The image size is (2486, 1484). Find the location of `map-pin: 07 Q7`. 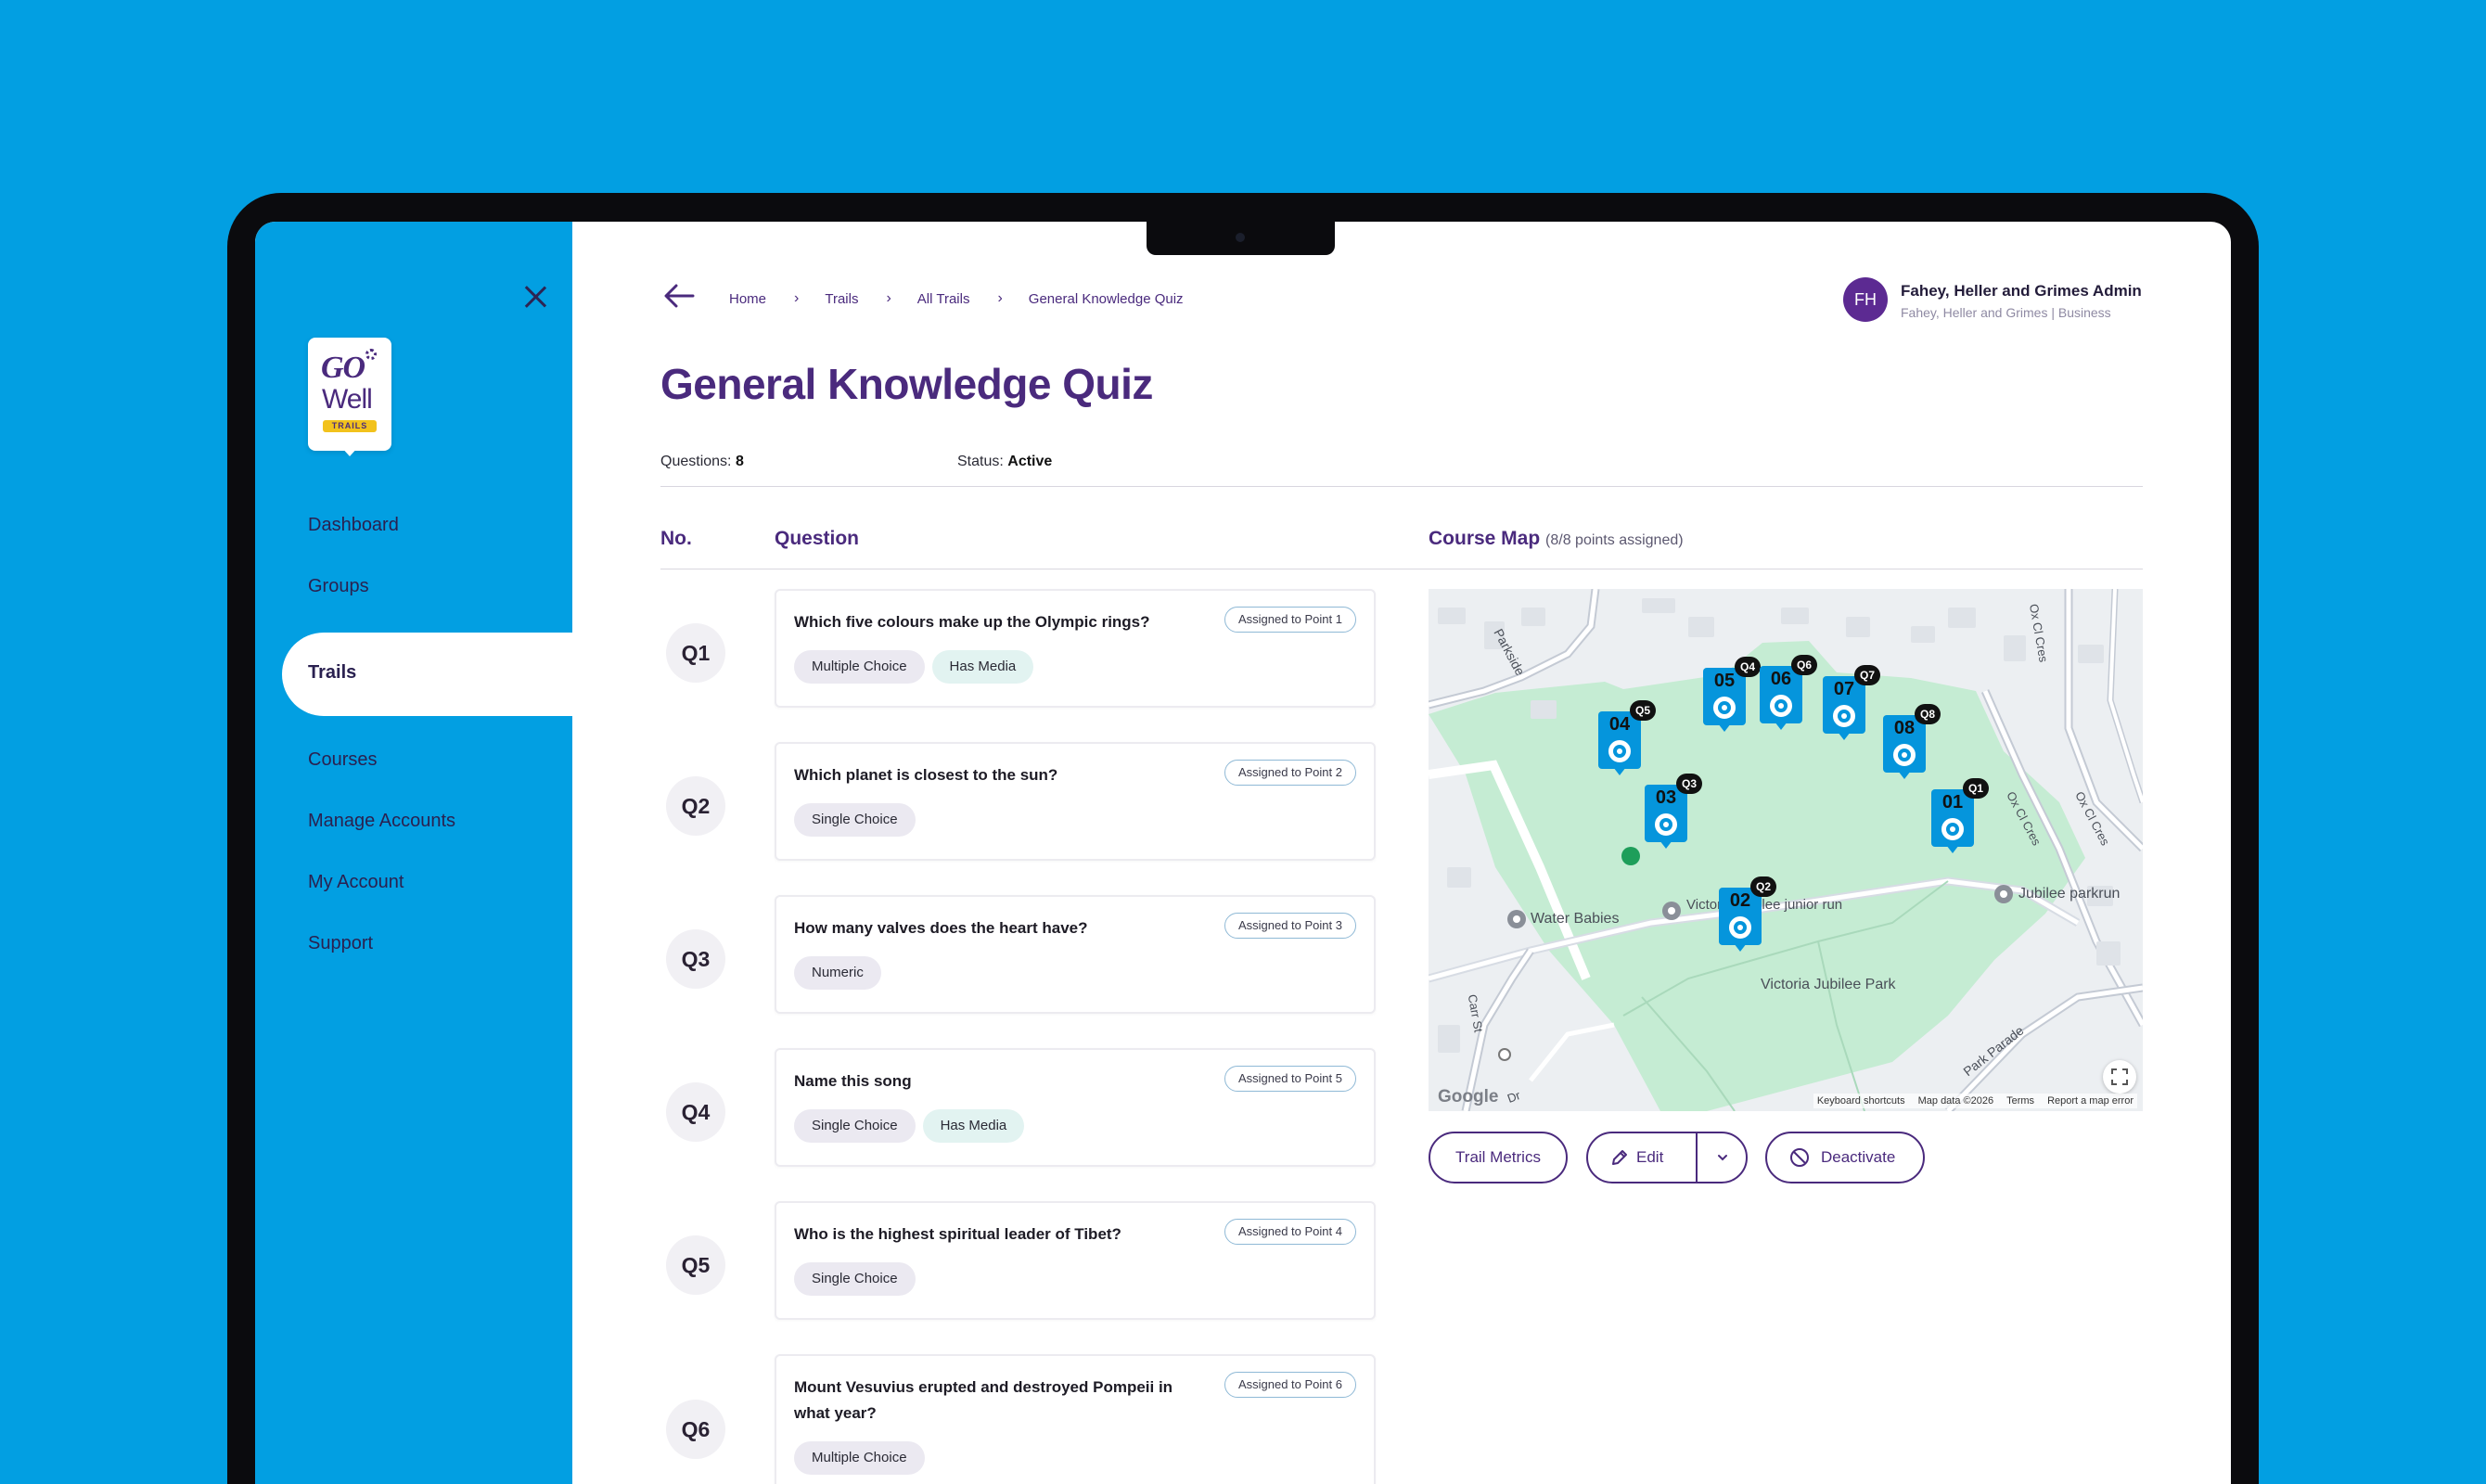

map-pin: 07 Q7 is located at coordinates (1852, 703).